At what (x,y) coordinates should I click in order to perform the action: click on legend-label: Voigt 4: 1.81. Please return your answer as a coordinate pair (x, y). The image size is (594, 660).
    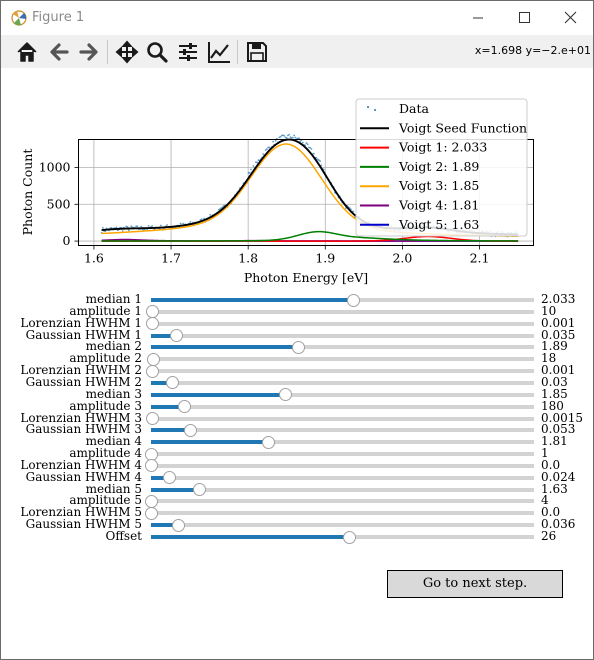
    Looking at the image, I should click on (438, 205).